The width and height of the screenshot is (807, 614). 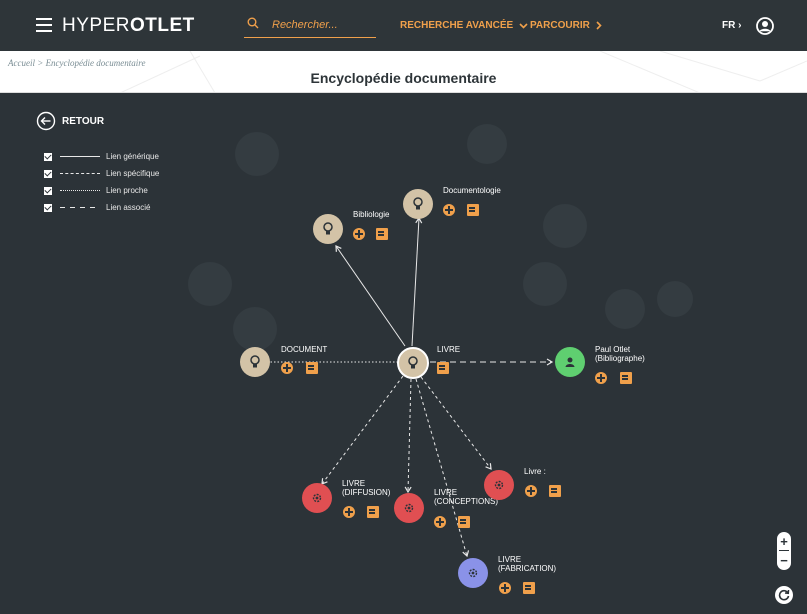 I want to click on legend-close: Lien proche, so click(x=101, y=190).